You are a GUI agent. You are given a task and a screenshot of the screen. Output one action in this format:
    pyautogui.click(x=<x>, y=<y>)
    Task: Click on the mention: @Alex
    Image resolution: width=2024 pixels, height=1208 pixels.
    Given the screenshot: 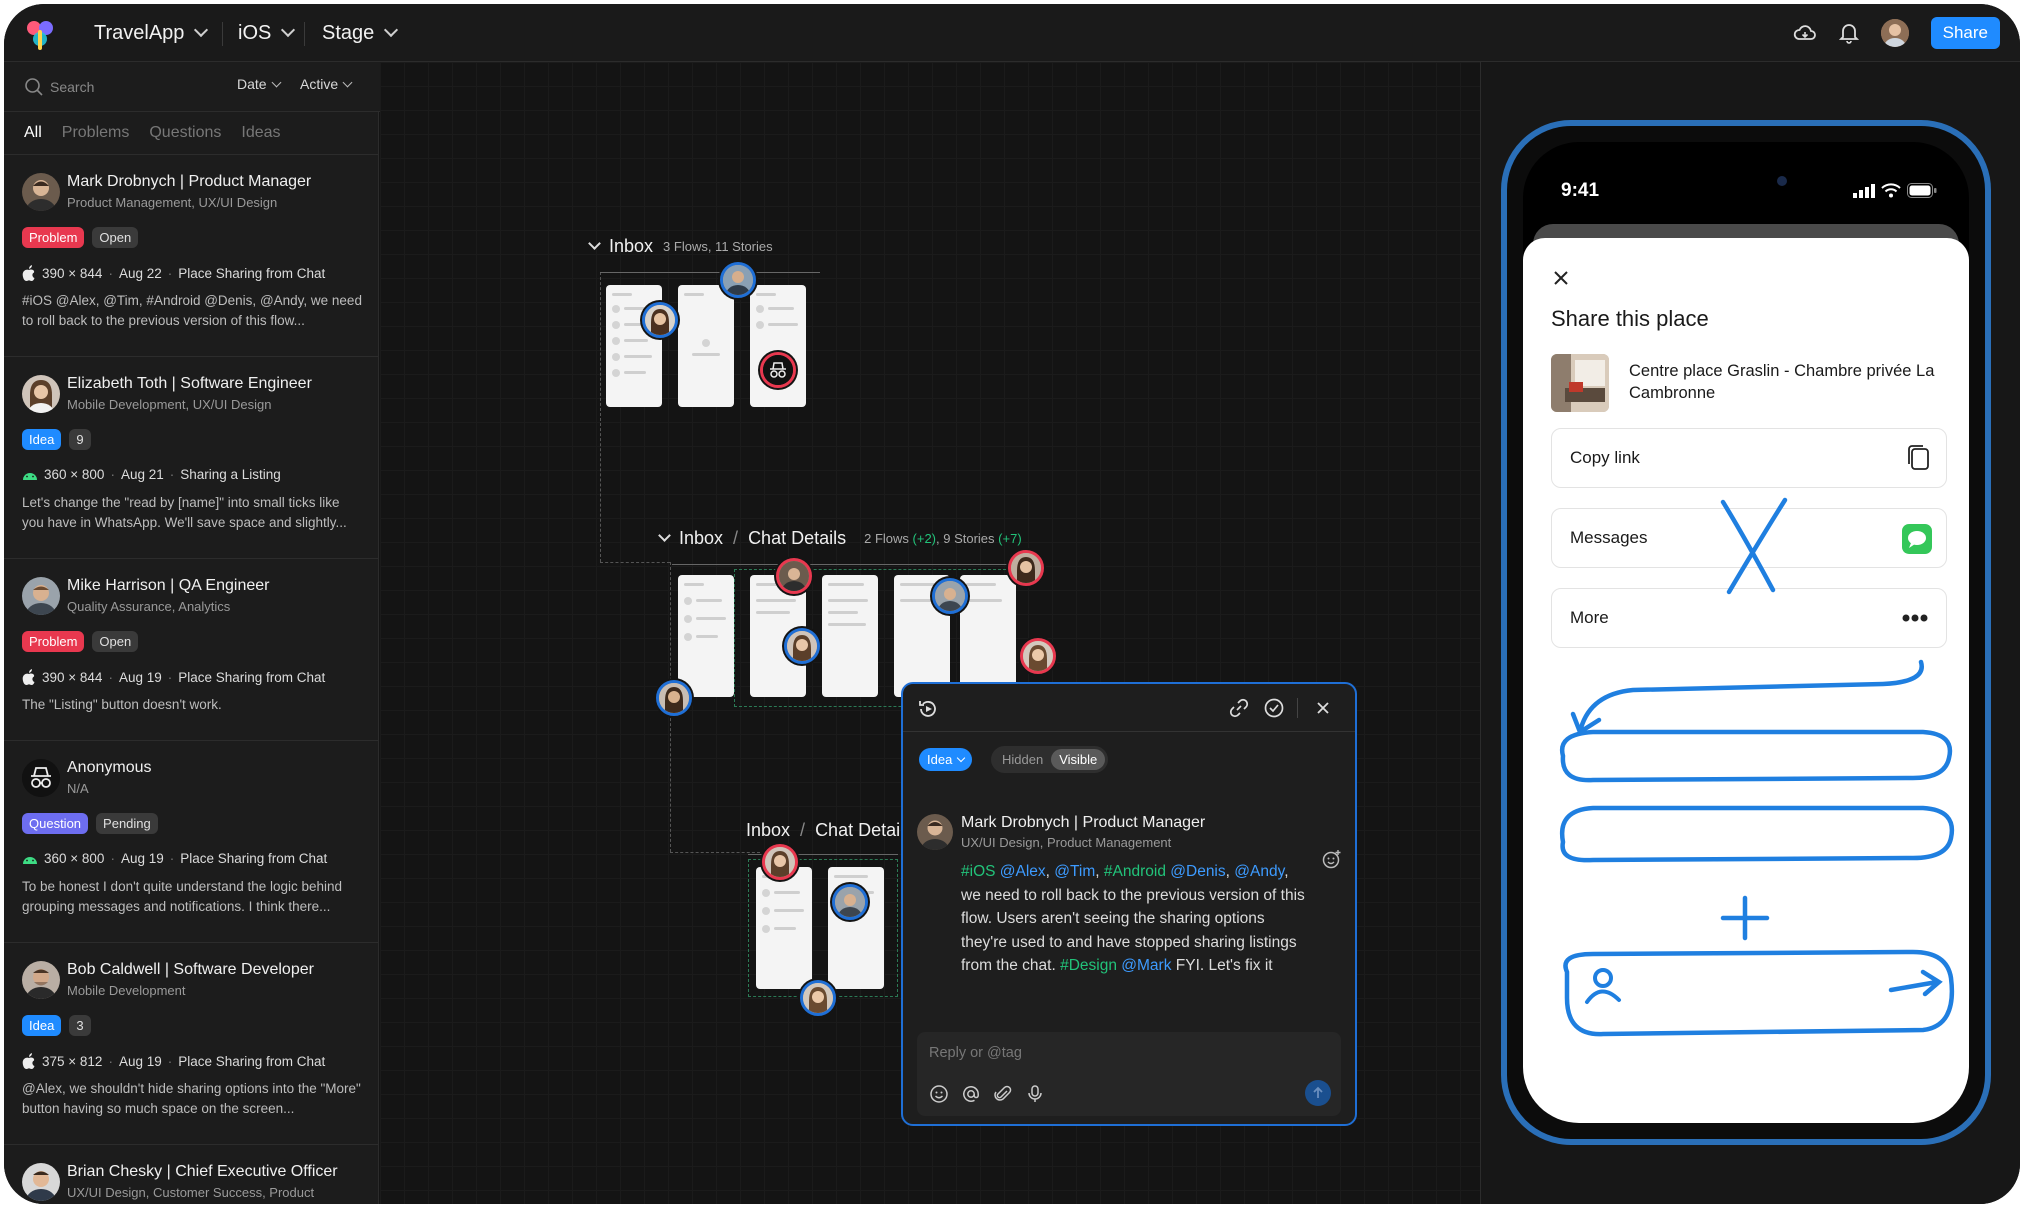 What is the action you would take?
    pyautogui.click(x=1023, y=871)
    